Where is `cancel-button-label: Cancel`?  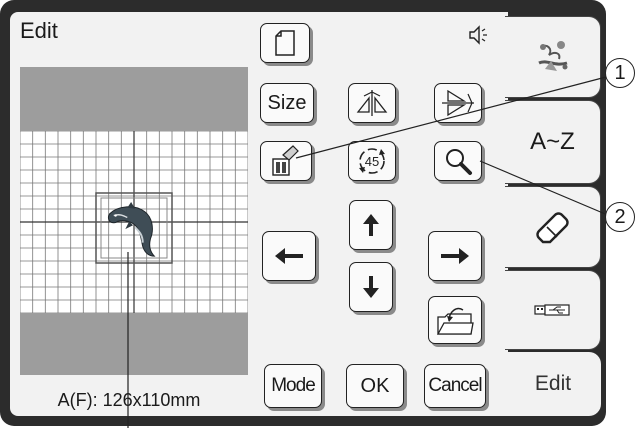 cancel-button-label: Cancel is located at coordinates (455, 385).